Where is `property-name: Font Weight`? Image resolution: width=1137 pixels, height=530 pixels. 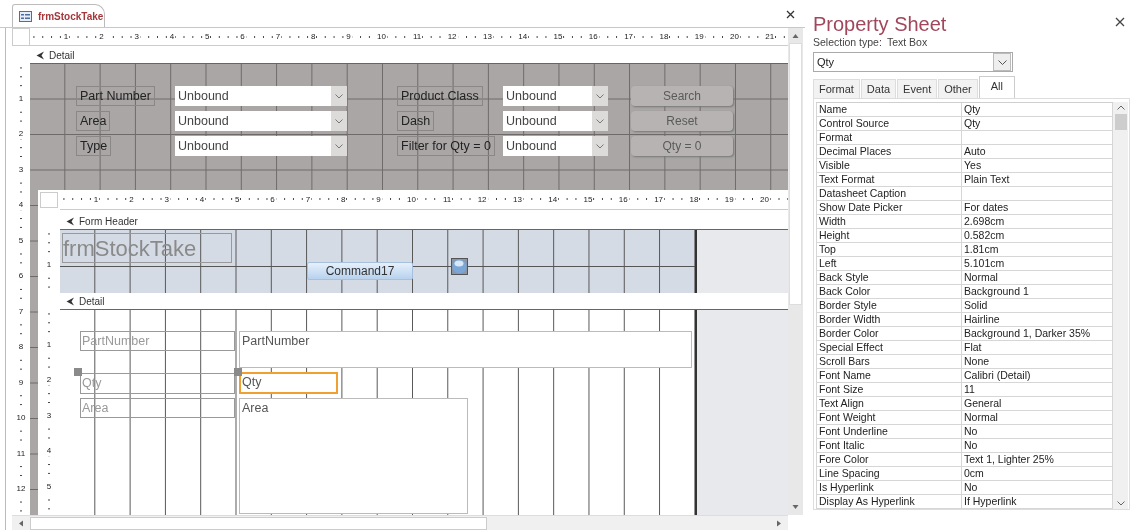
property-name: Font Weight is located at coordinates (889, 417).